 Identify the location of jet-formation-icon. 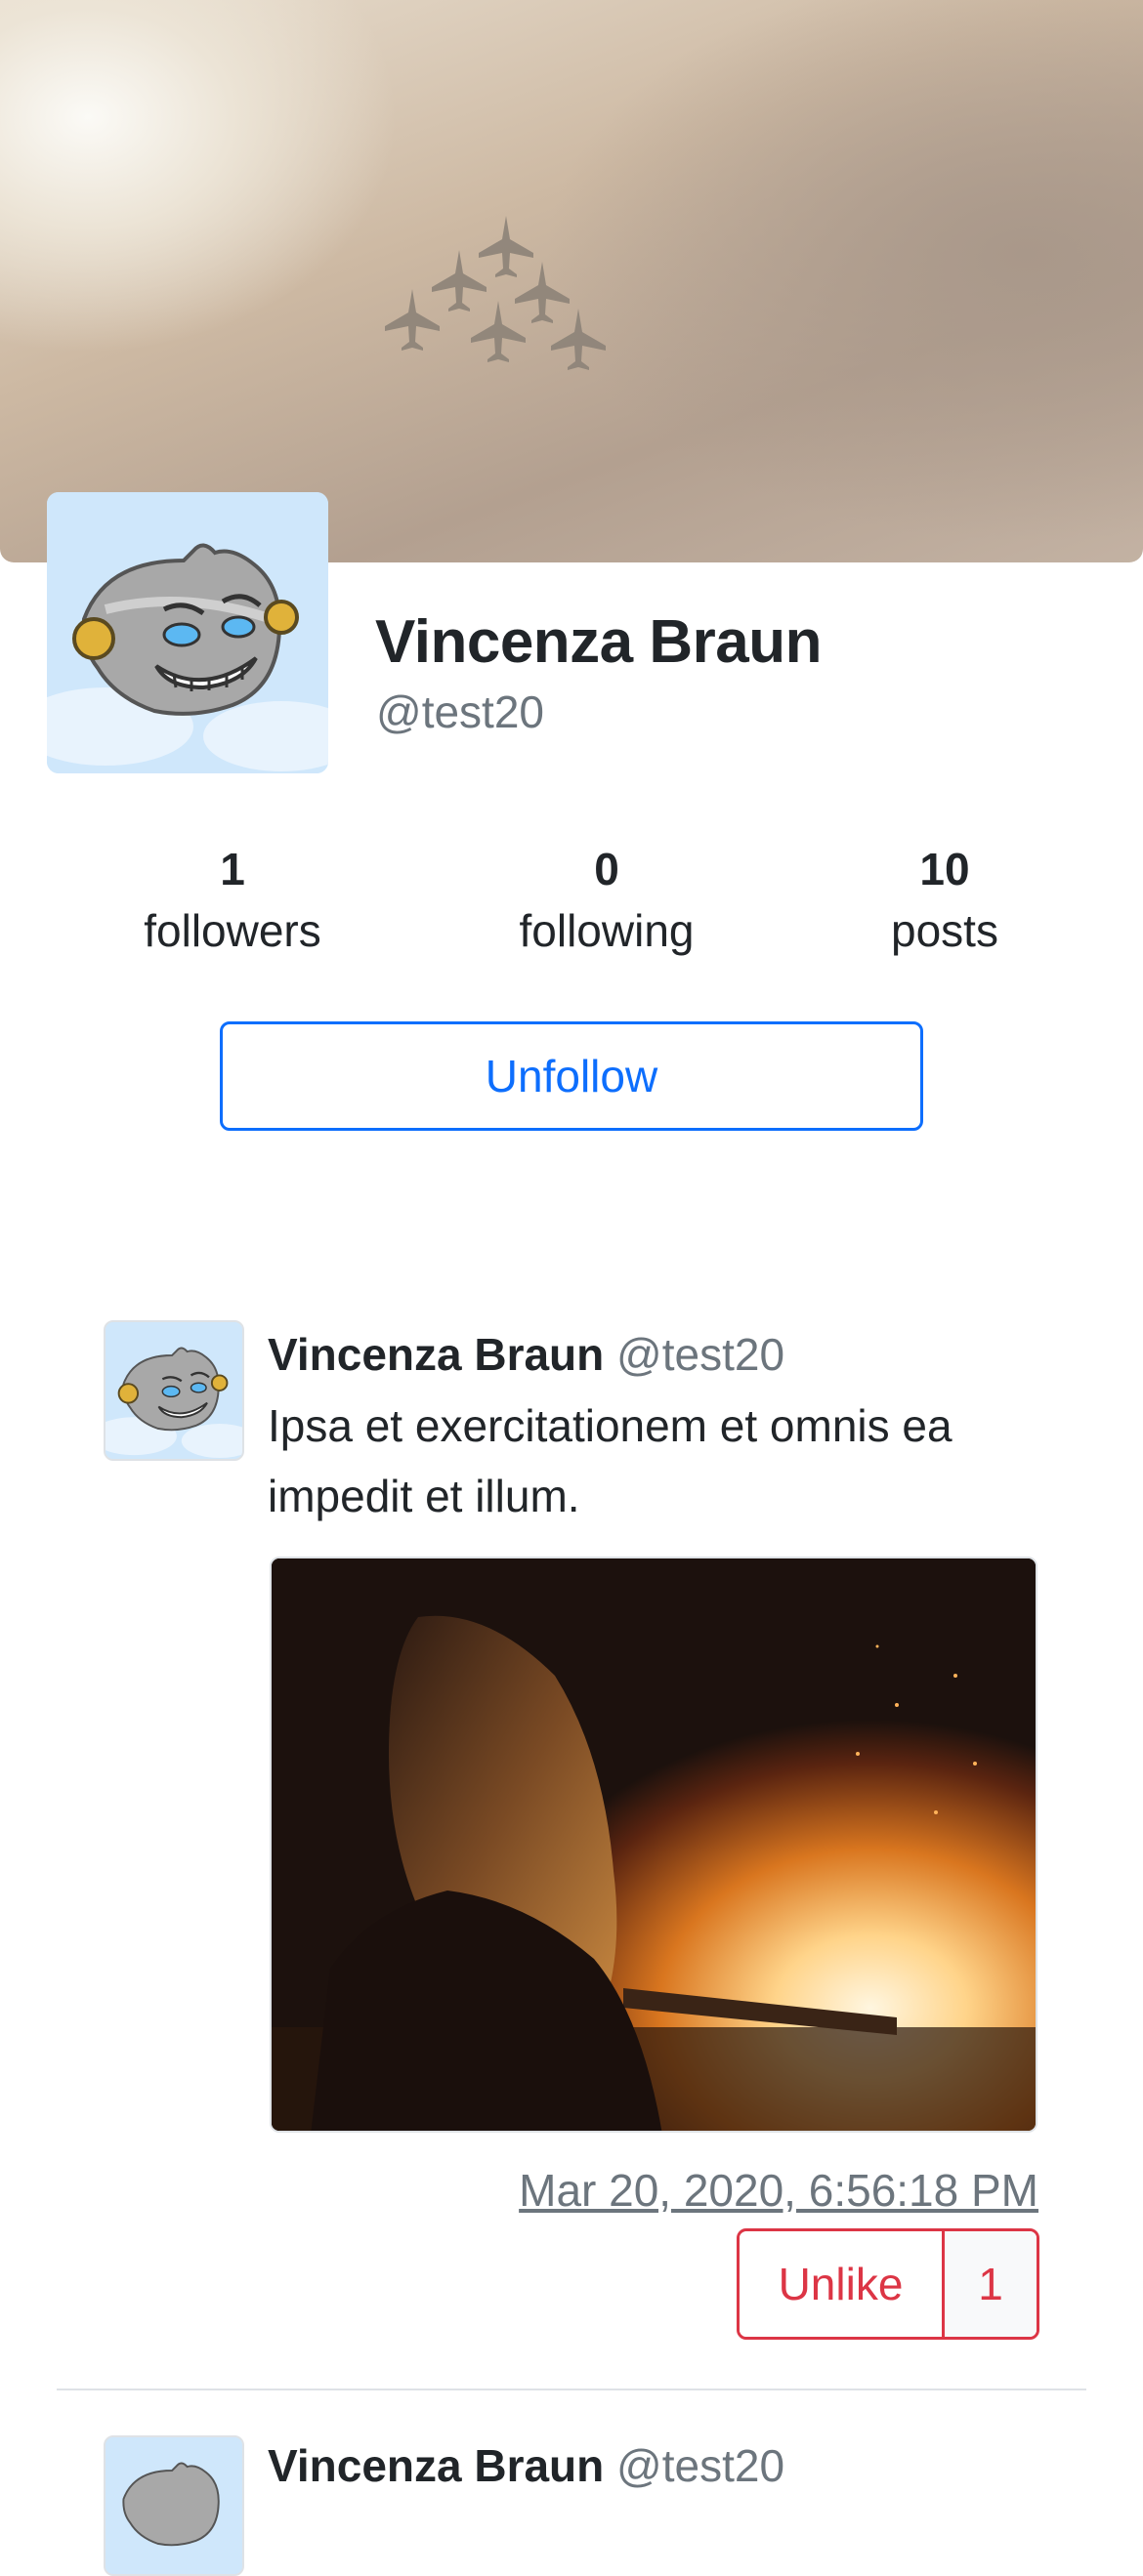
(495, 293).